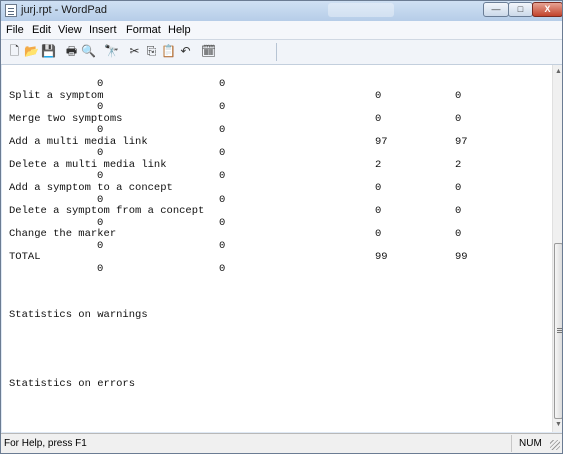 The width and height of the screenshot is (563, 454). I want to click on stat-value-1: 2, so click(378, 164).